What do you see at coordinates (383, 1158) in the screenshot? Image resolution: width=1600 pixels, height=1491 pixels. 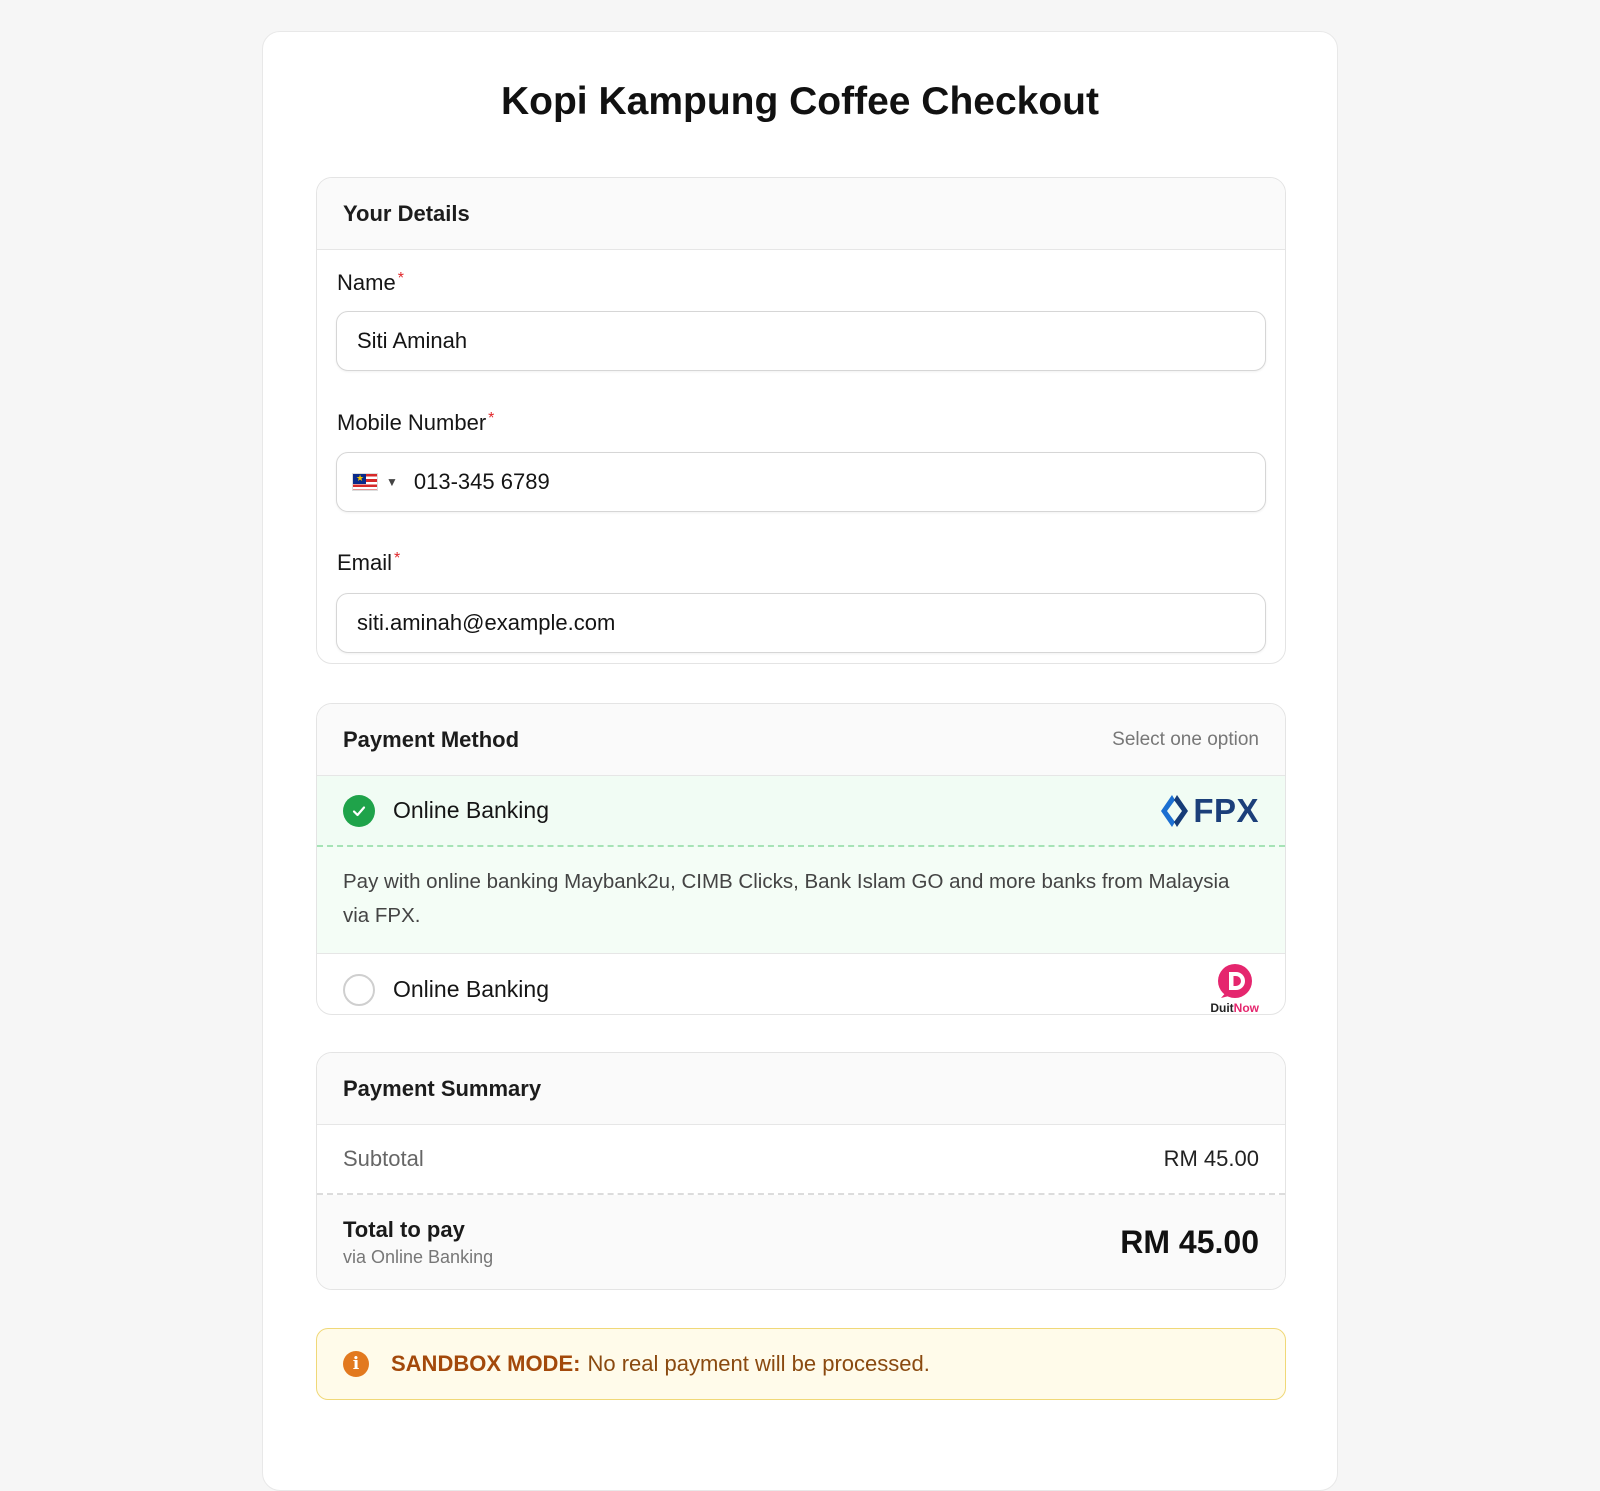 I see `subtotal-label: Subtotal` at bounding box center [383, 1158].